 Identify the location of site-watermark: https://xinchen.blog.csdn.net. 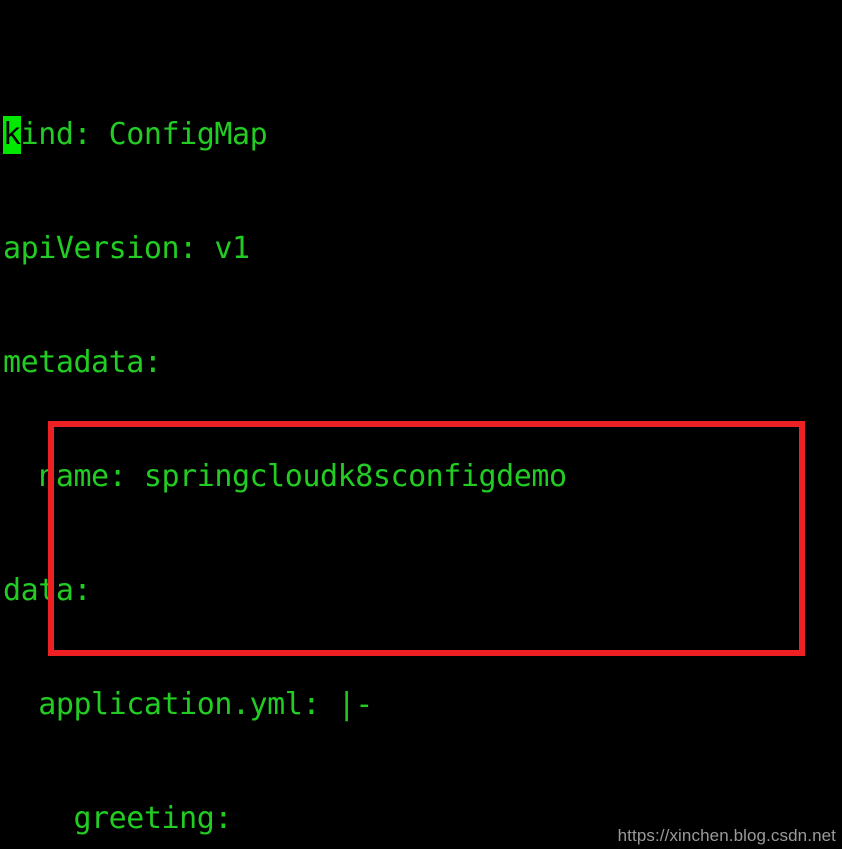
(726, 835).